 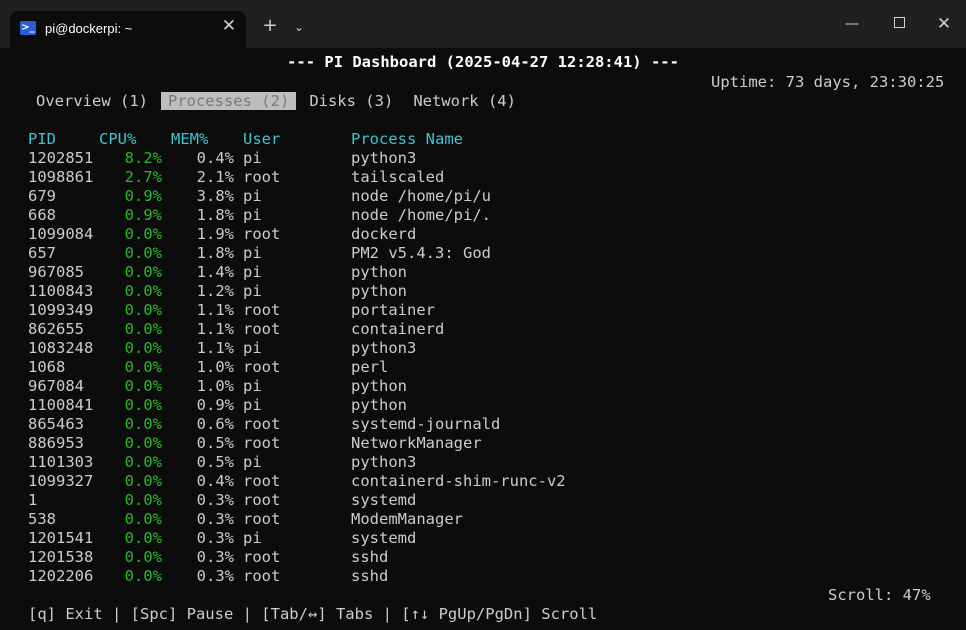 What do you see at coordinates (398, 177) in the screenshot?
I see `cell-process-name: tailscaled` at bounding box center [398, 177].